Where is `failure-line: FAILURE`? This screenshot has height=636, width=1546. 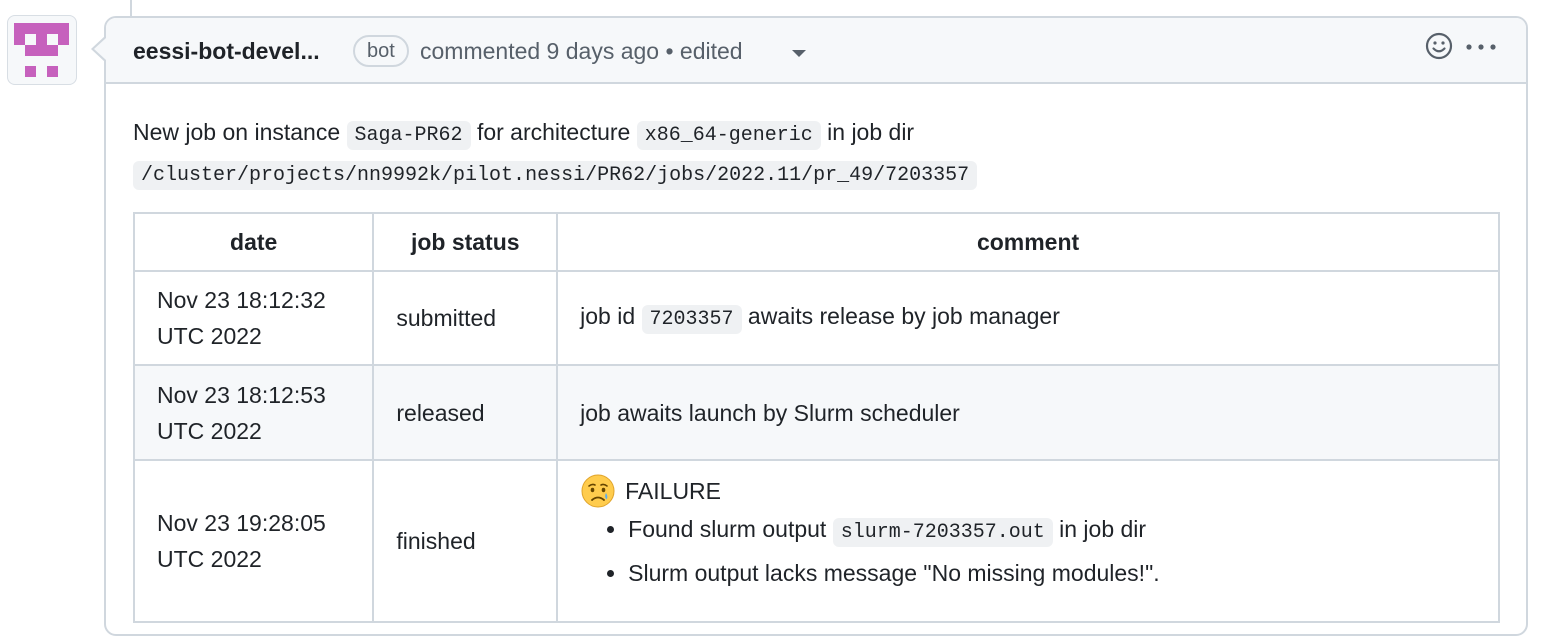 failure-line: FAILURE is located at coordinates (1028, 491).